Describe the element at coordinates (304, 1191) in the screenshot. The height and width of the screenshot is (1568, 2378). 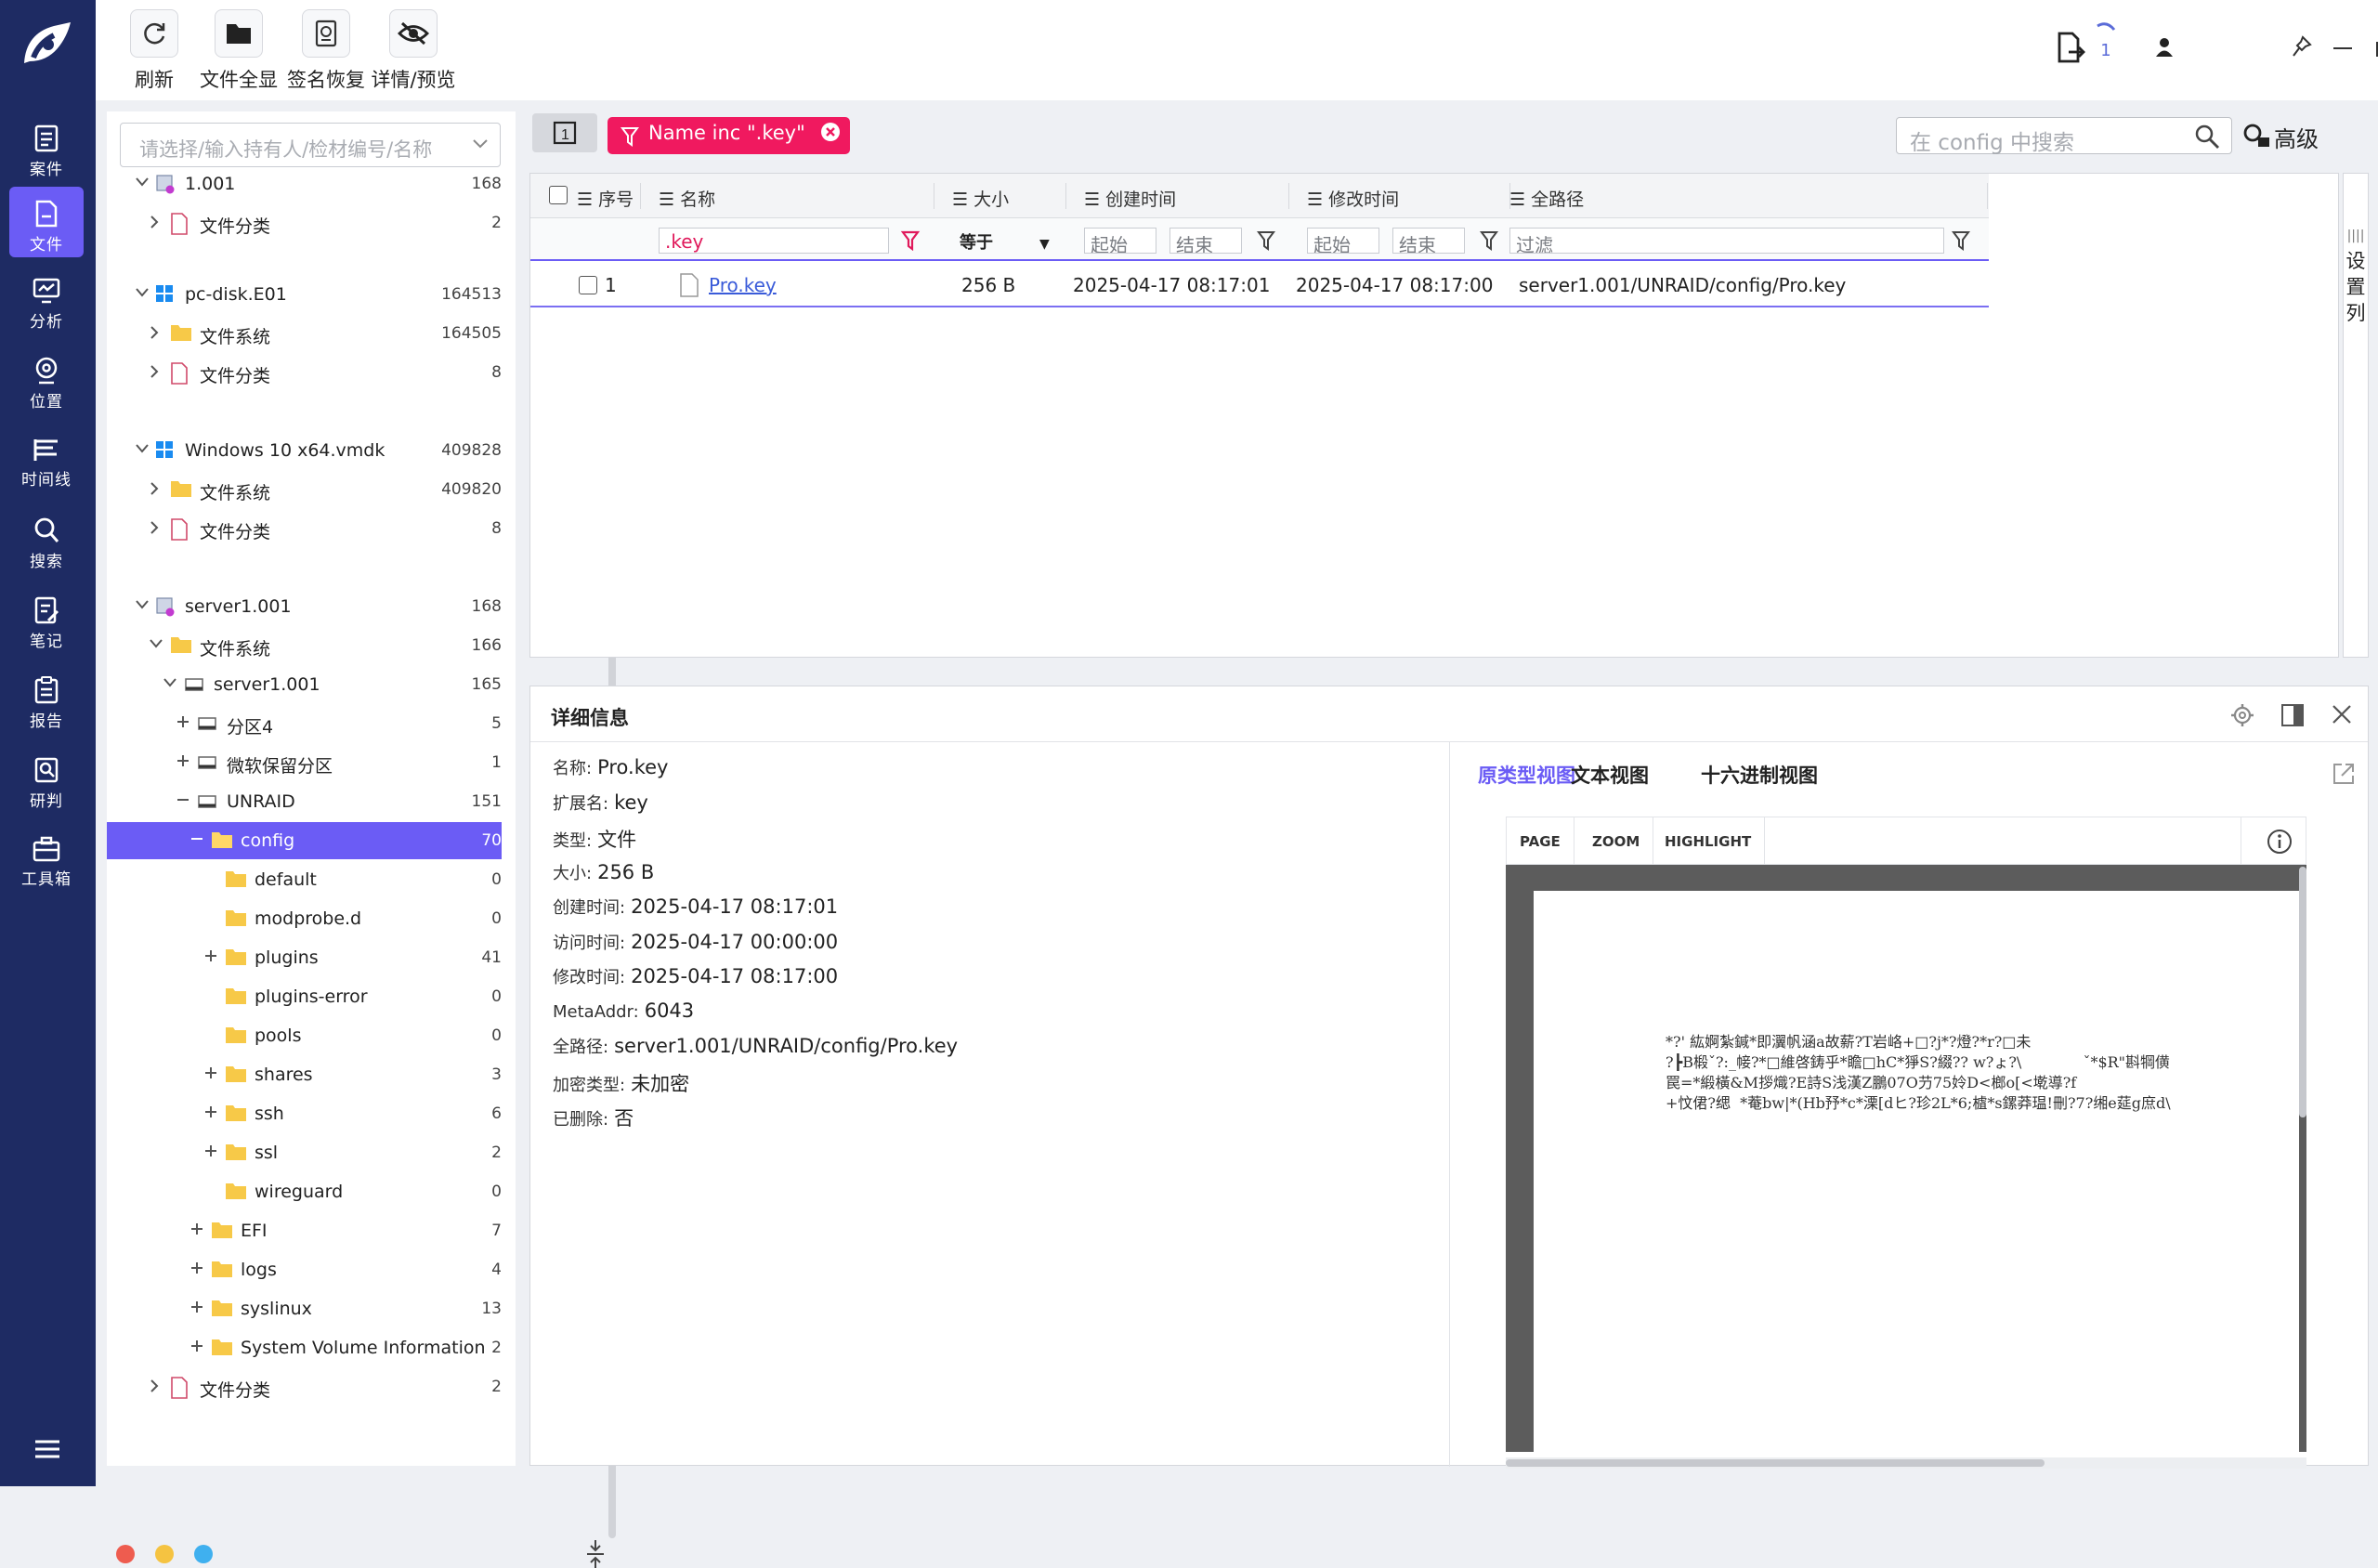
I see `tree-node: wireguard 0` at that location.